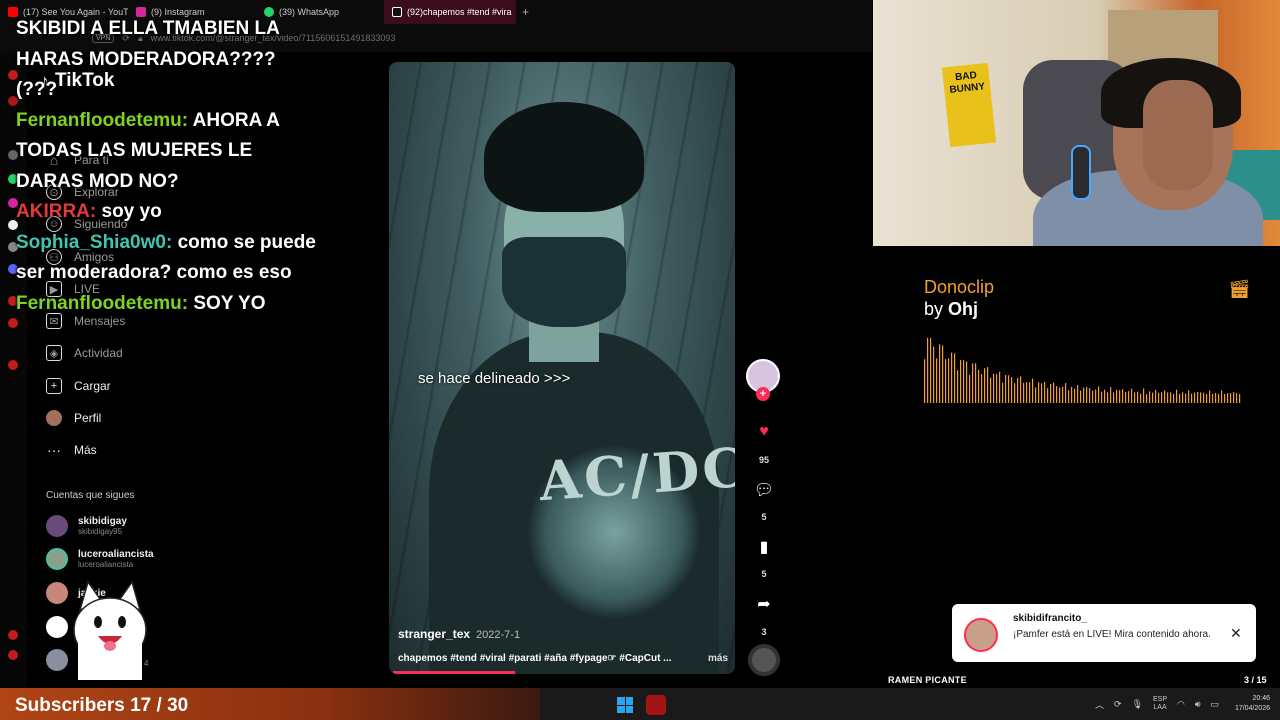 The width and height of the screenshot is (1280, 720). Describe the element at coordinates (1076, 123) in the screenshot. I see `webcam-feed: BAD BUNNY` at that location.